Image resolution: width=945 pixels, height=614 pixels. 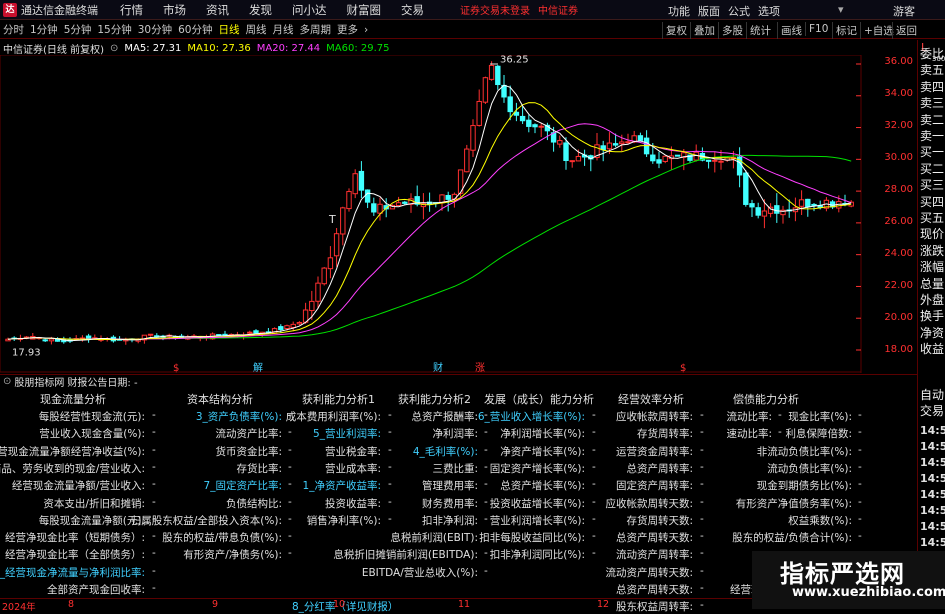 I want to click on capital-metric-label: 归属股东权益/全部投入资本(%):, so click(x=206, y=520).